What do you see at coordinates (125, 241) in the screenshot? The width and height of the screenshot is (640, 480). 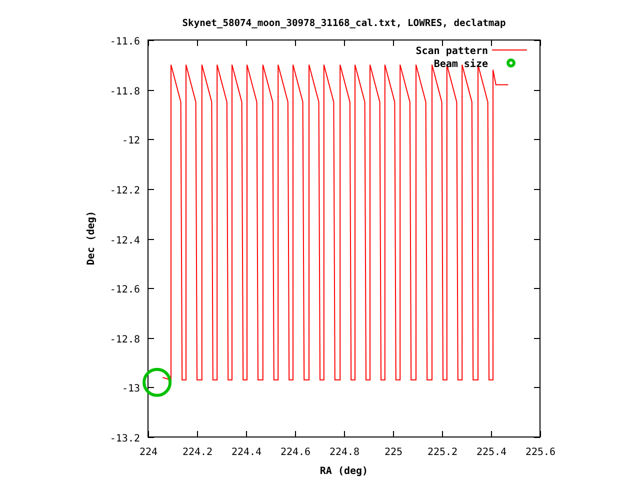 I see `y-tick-label: -12.4` at bounding box center [125, 241].